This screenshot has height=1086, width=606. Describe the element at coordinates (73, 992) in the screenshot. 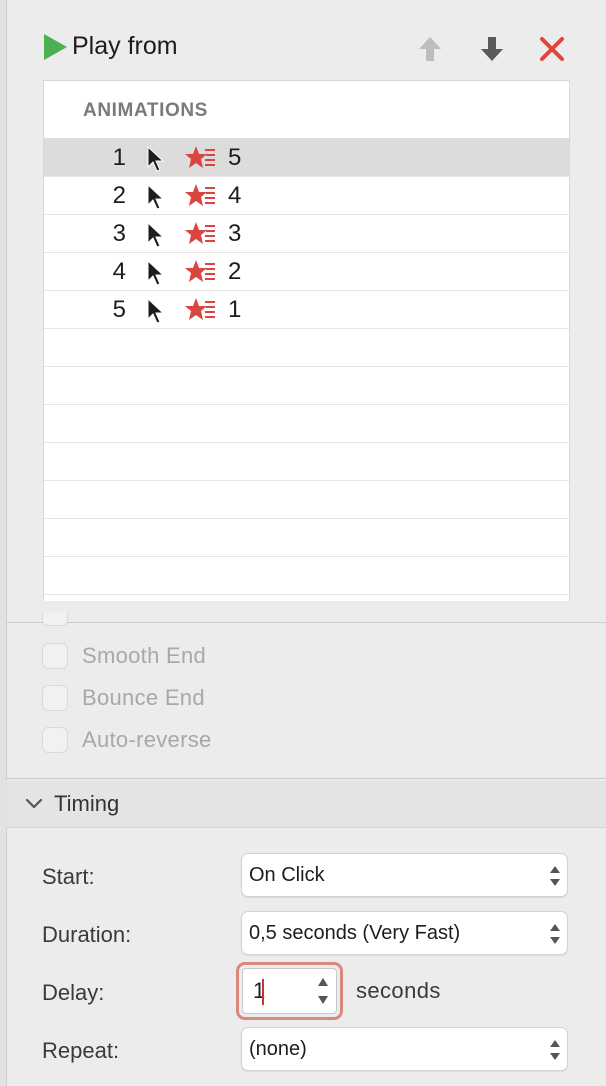

I see `delay-label: Delay:` at that location.